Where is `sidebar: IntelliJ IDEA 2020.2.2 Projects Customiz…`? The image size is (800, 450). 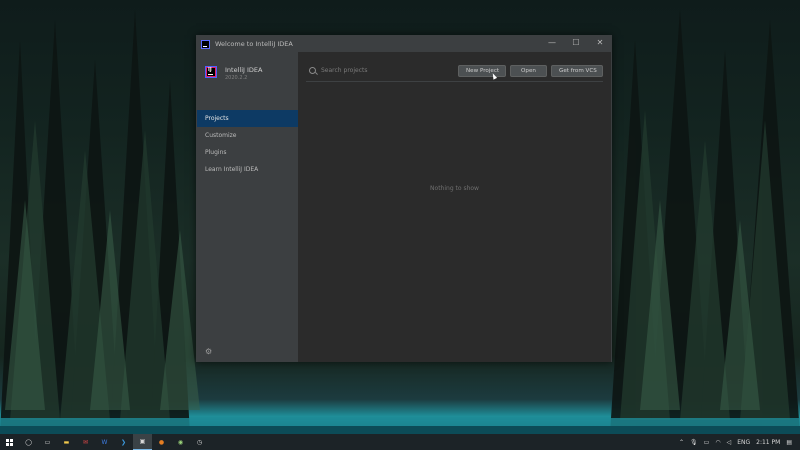
sidebar: IntelliJ IDEA 2020.2.2 Projects Customiz… is located at coordinates (247, 207).